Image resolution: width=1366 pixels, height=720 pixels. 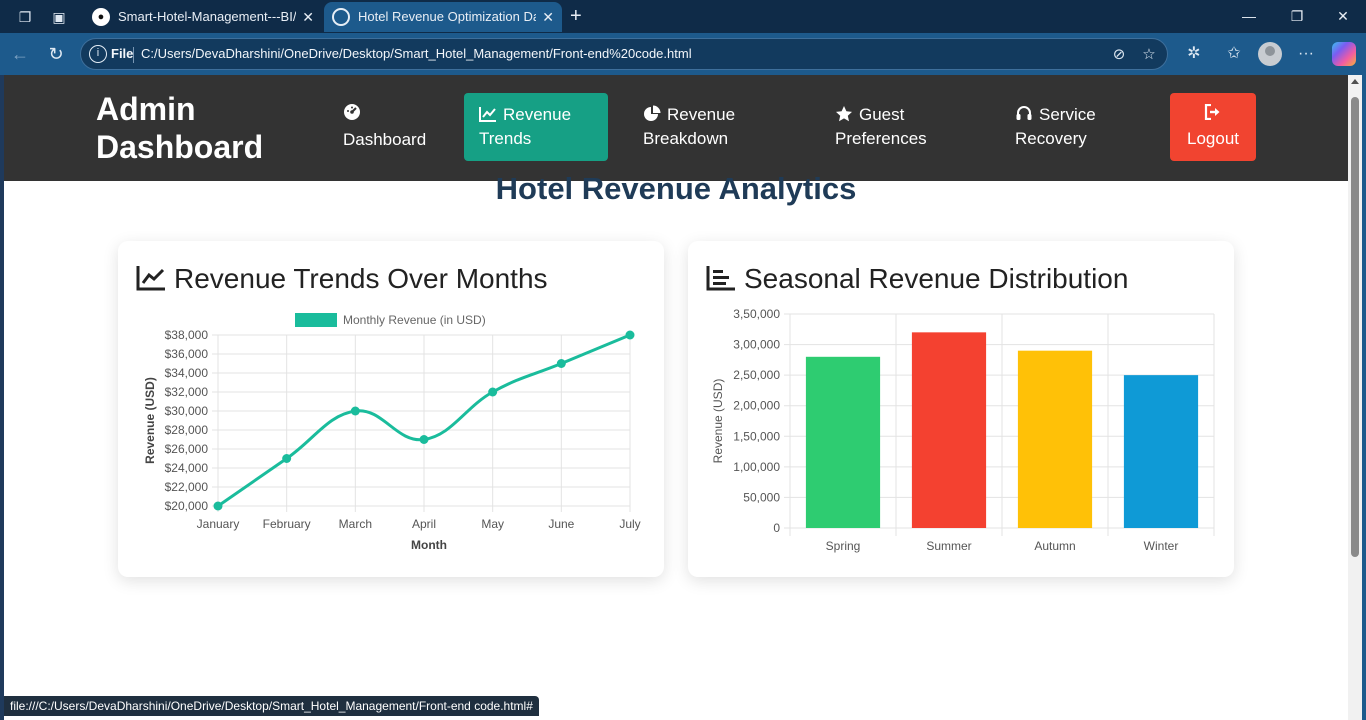 What do you see at coordinates (98, 54) in the screenshot?
I see `info-icon: i` at bounding box center [98, 54].